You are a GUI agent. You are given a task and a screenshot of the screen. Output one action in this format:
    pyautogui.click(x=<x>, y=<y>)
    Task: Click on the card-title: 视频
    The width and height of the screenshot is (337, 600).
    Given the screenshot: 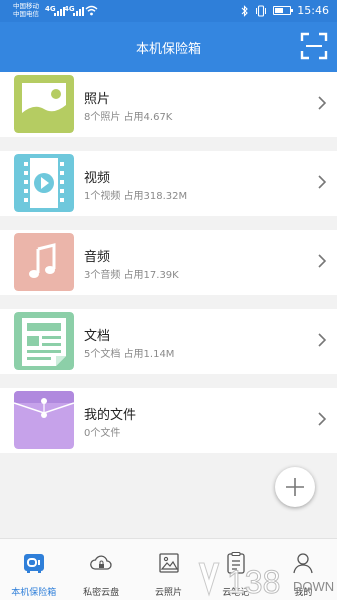 What is the action you would take?
    pyautogui.click(x=97, y=178)
    